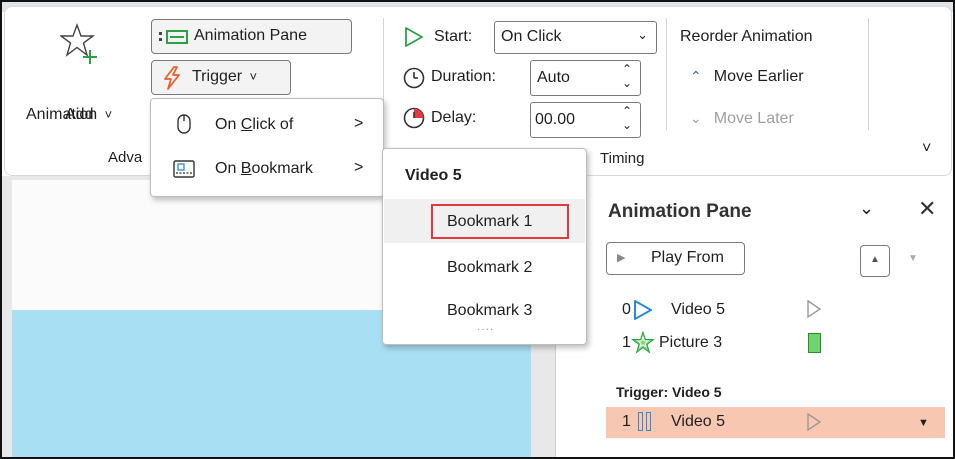 This screenshot has width=955, height=459. What do you see at coordinates (645, 422) in the screenshot?
I see `pause-bars-icon` at bounding box center [645, 422].